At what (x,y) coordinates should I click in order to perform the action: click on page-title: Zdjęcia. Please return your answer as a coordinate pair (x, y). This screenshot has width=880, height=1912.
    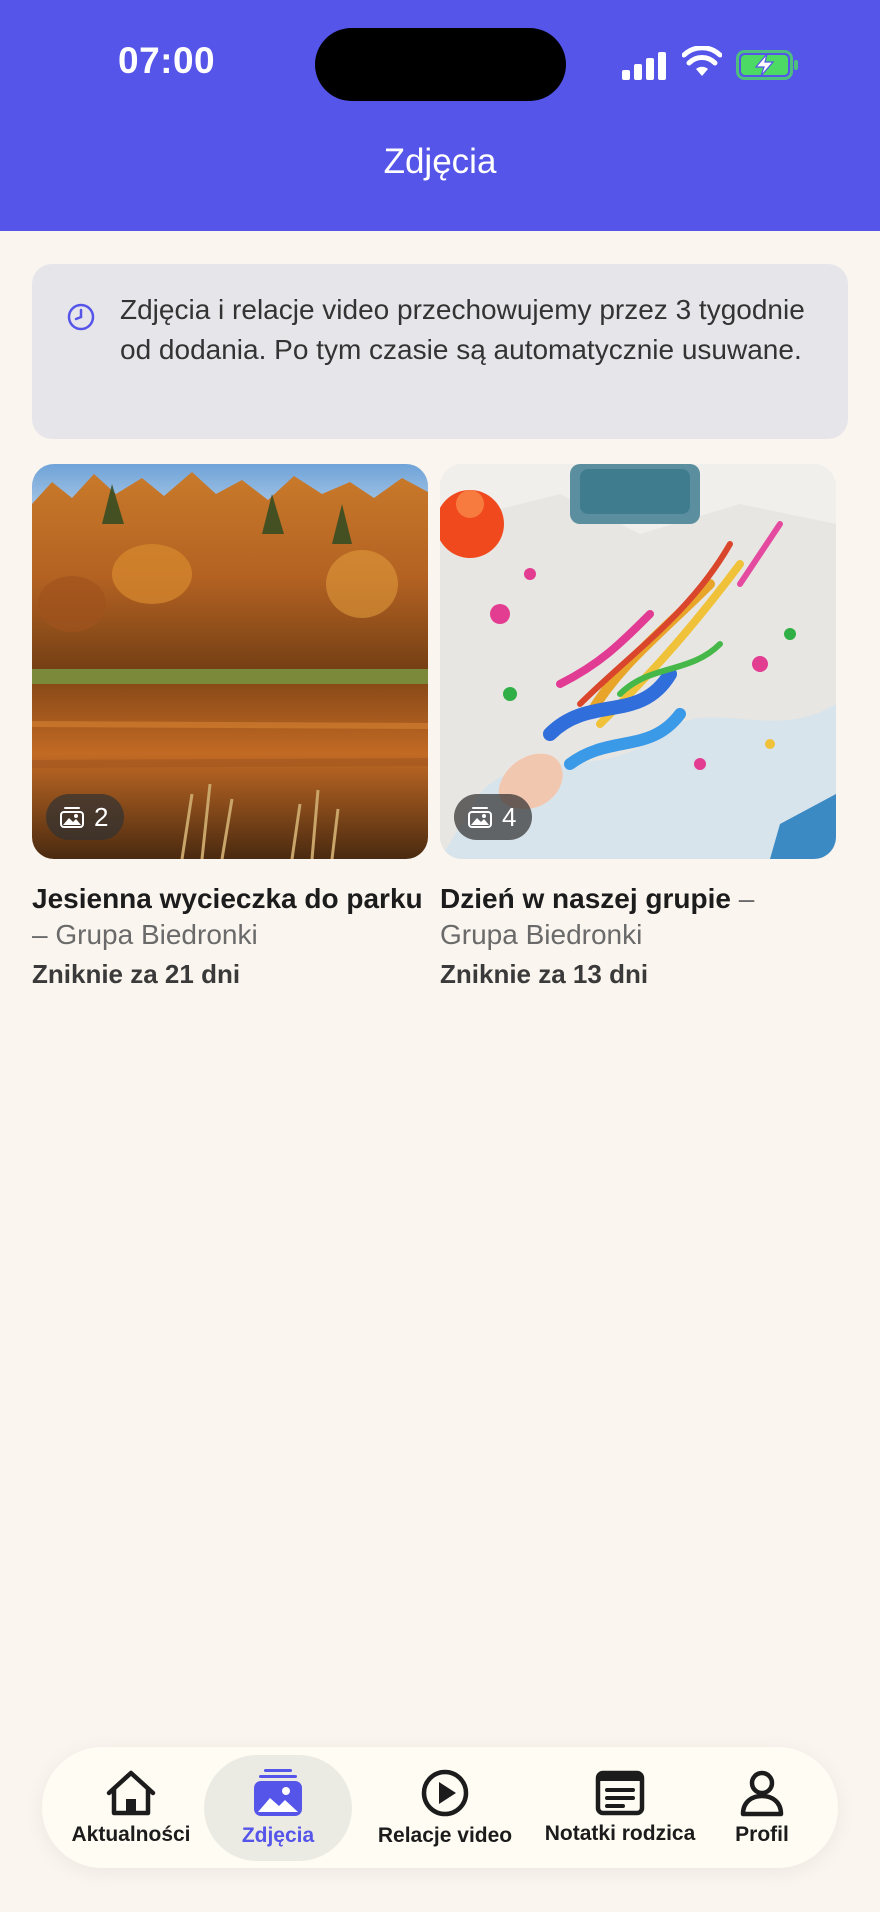
    Looking at the image, I should click on (440, 161).